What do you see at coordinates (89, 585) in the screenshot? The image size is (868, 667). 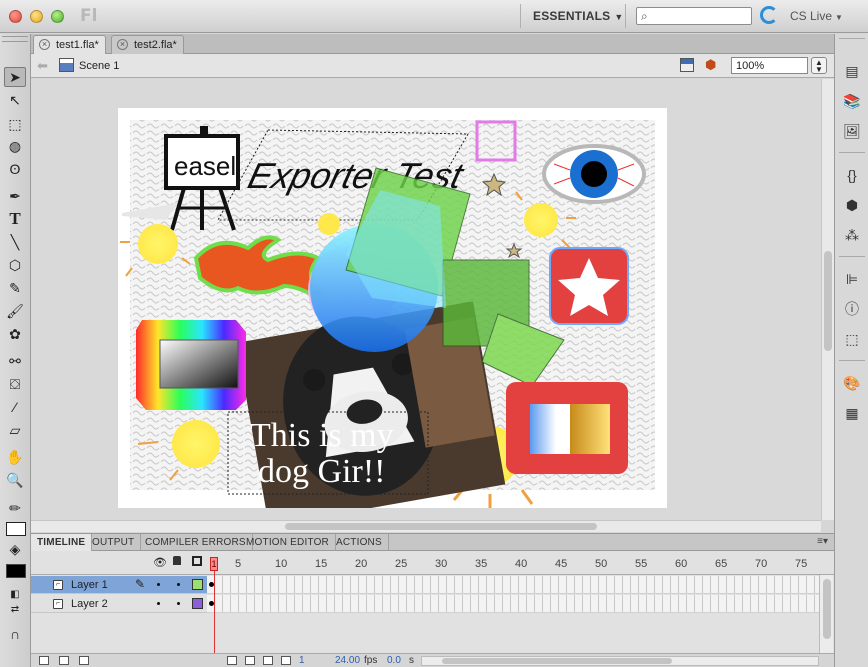 I see `layer-name: Layer 1` at bounding box center [89, 585].